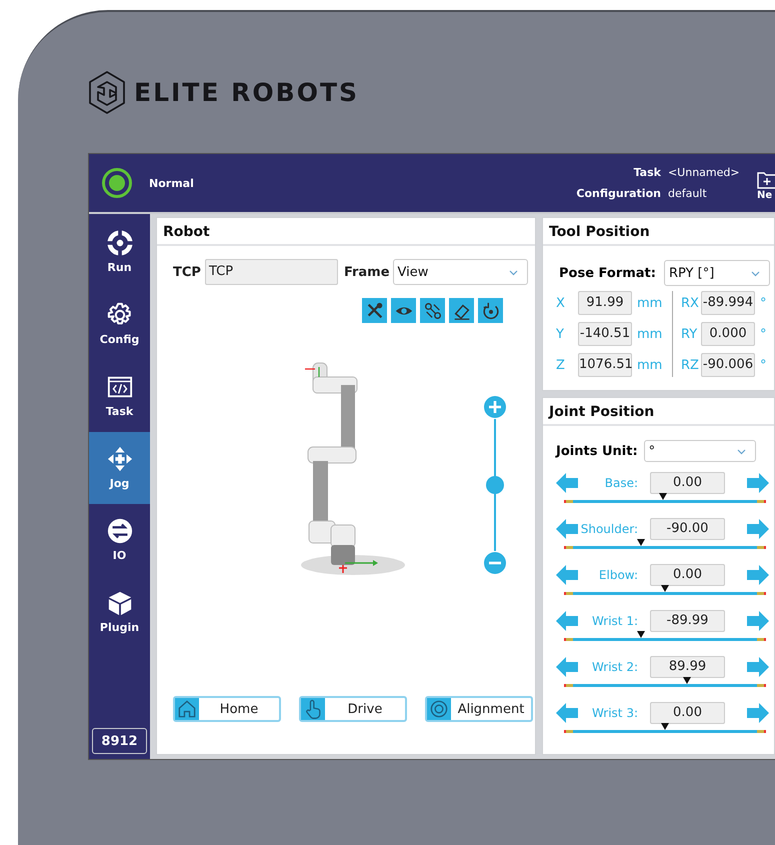  What do you see at coordinates (460, 272) in the screenshot?
I see `frame-dropdown: View` at bounding box center [460, 272].